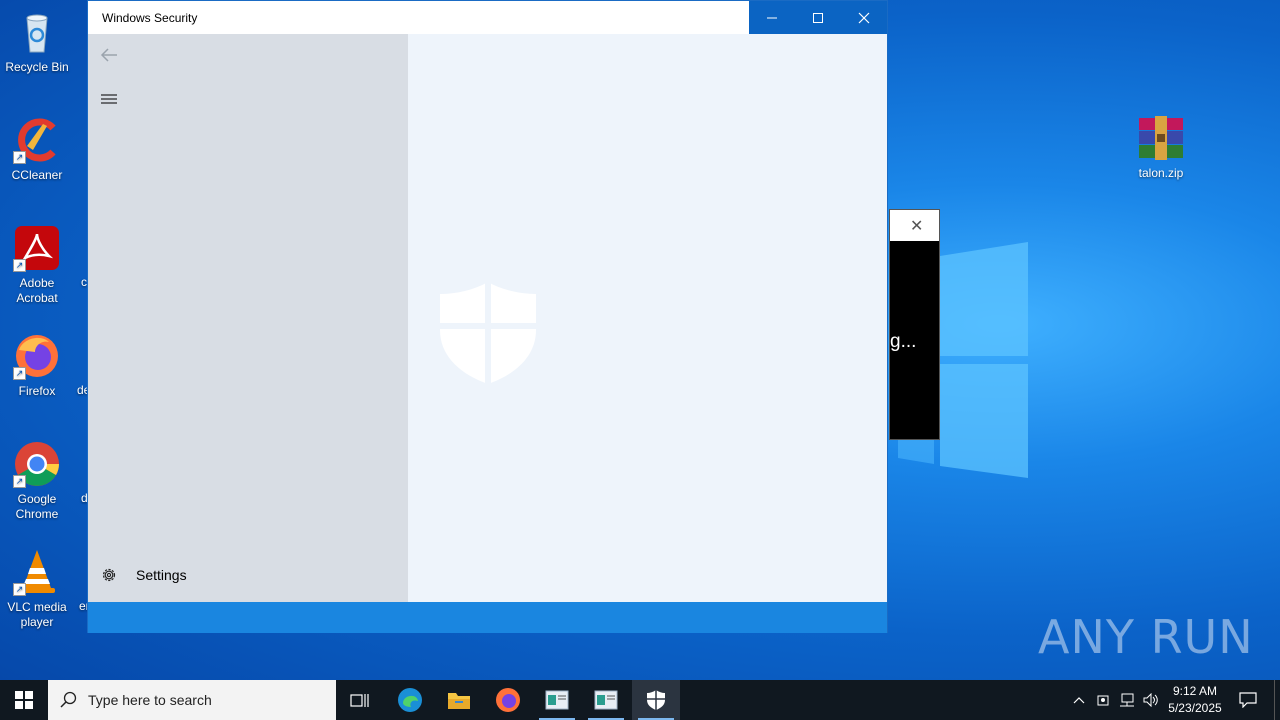  I want to click on clock-date: 5/23/2025, so click(1195, 708).